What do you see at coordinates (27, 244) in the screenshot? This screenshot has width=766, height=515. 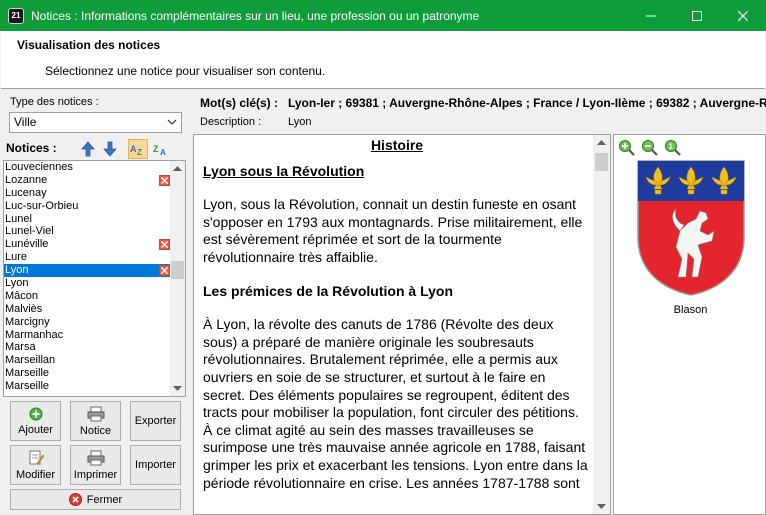 I see `list-item-label: Lunéville` at bounding box center [27, 244].